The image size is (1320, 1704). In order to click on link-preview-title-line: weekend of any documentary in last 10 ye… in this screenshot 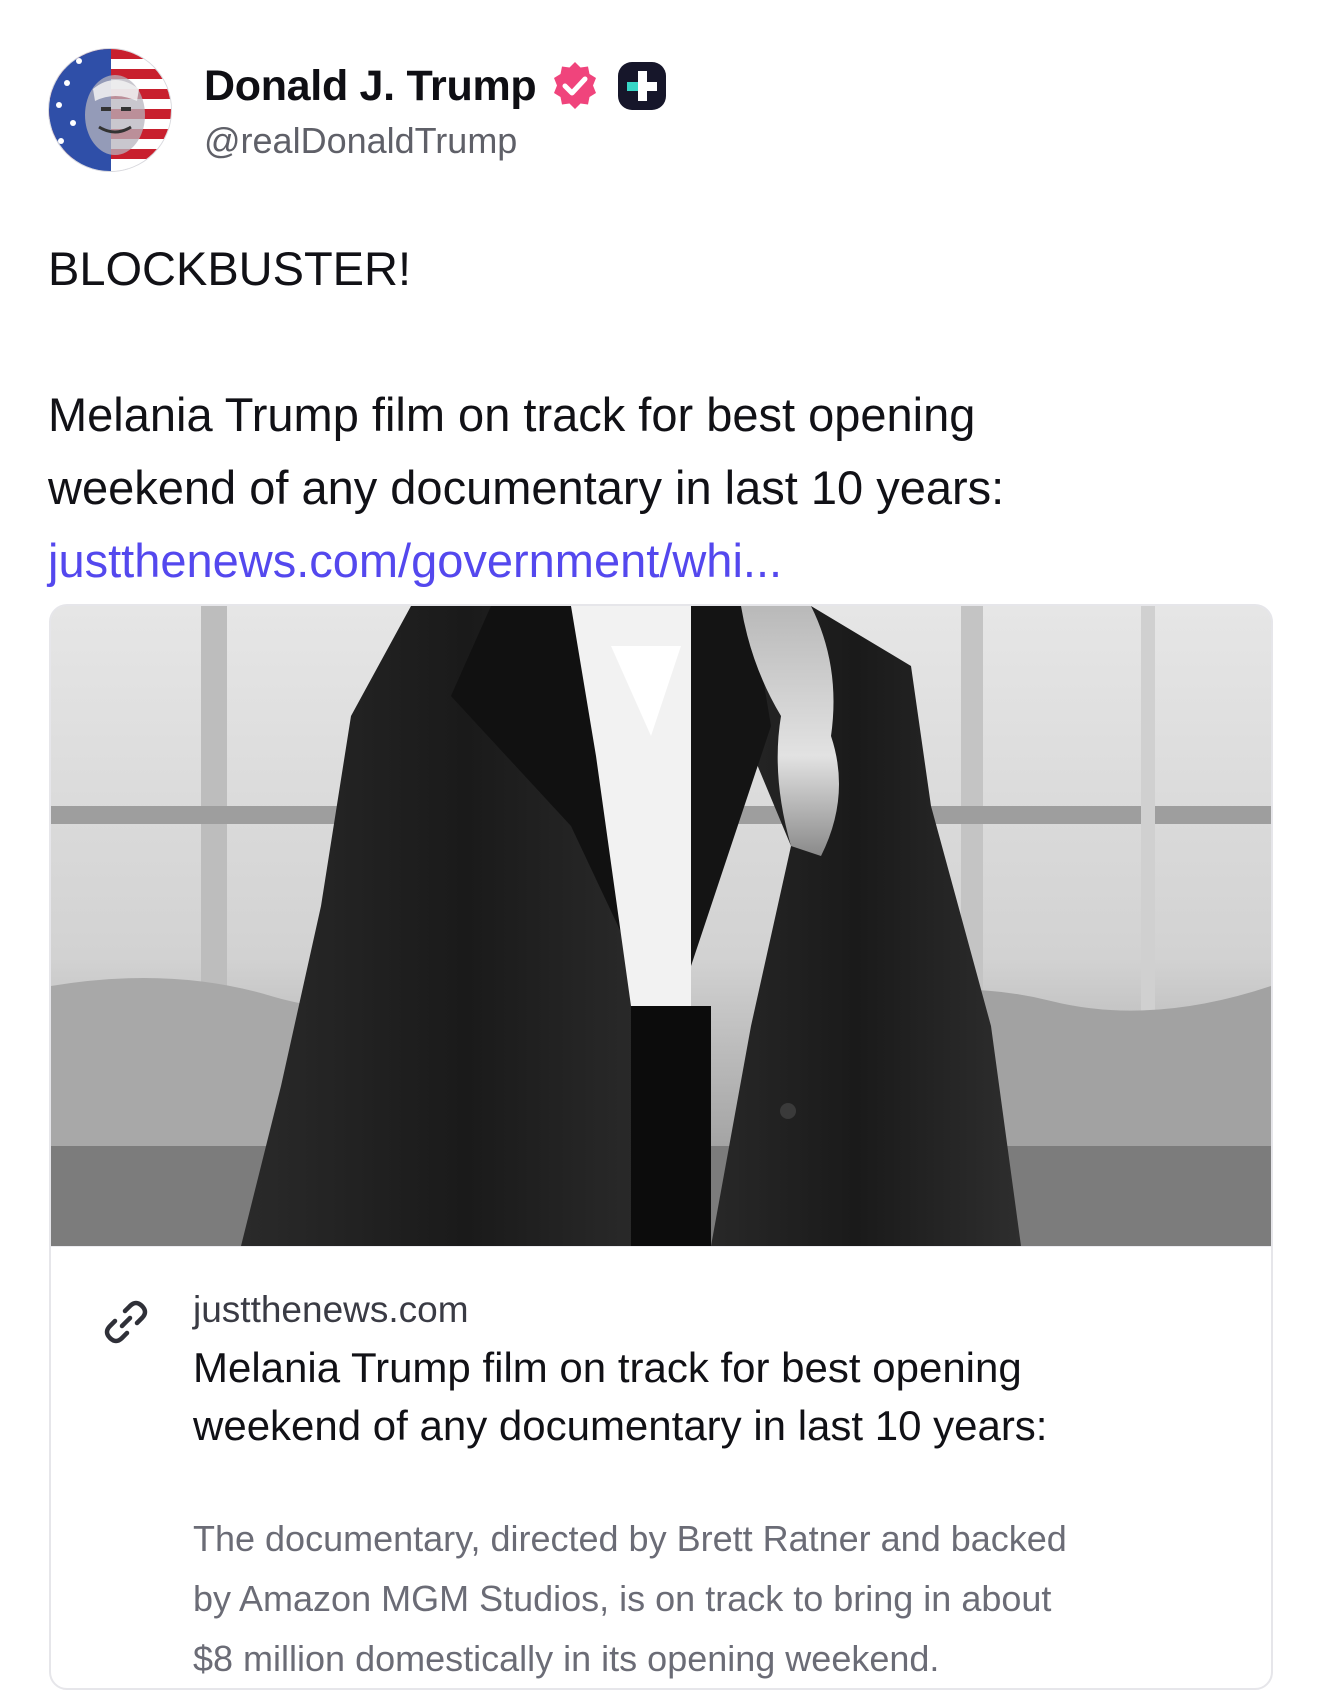, I will do `click(620, 1425)`.